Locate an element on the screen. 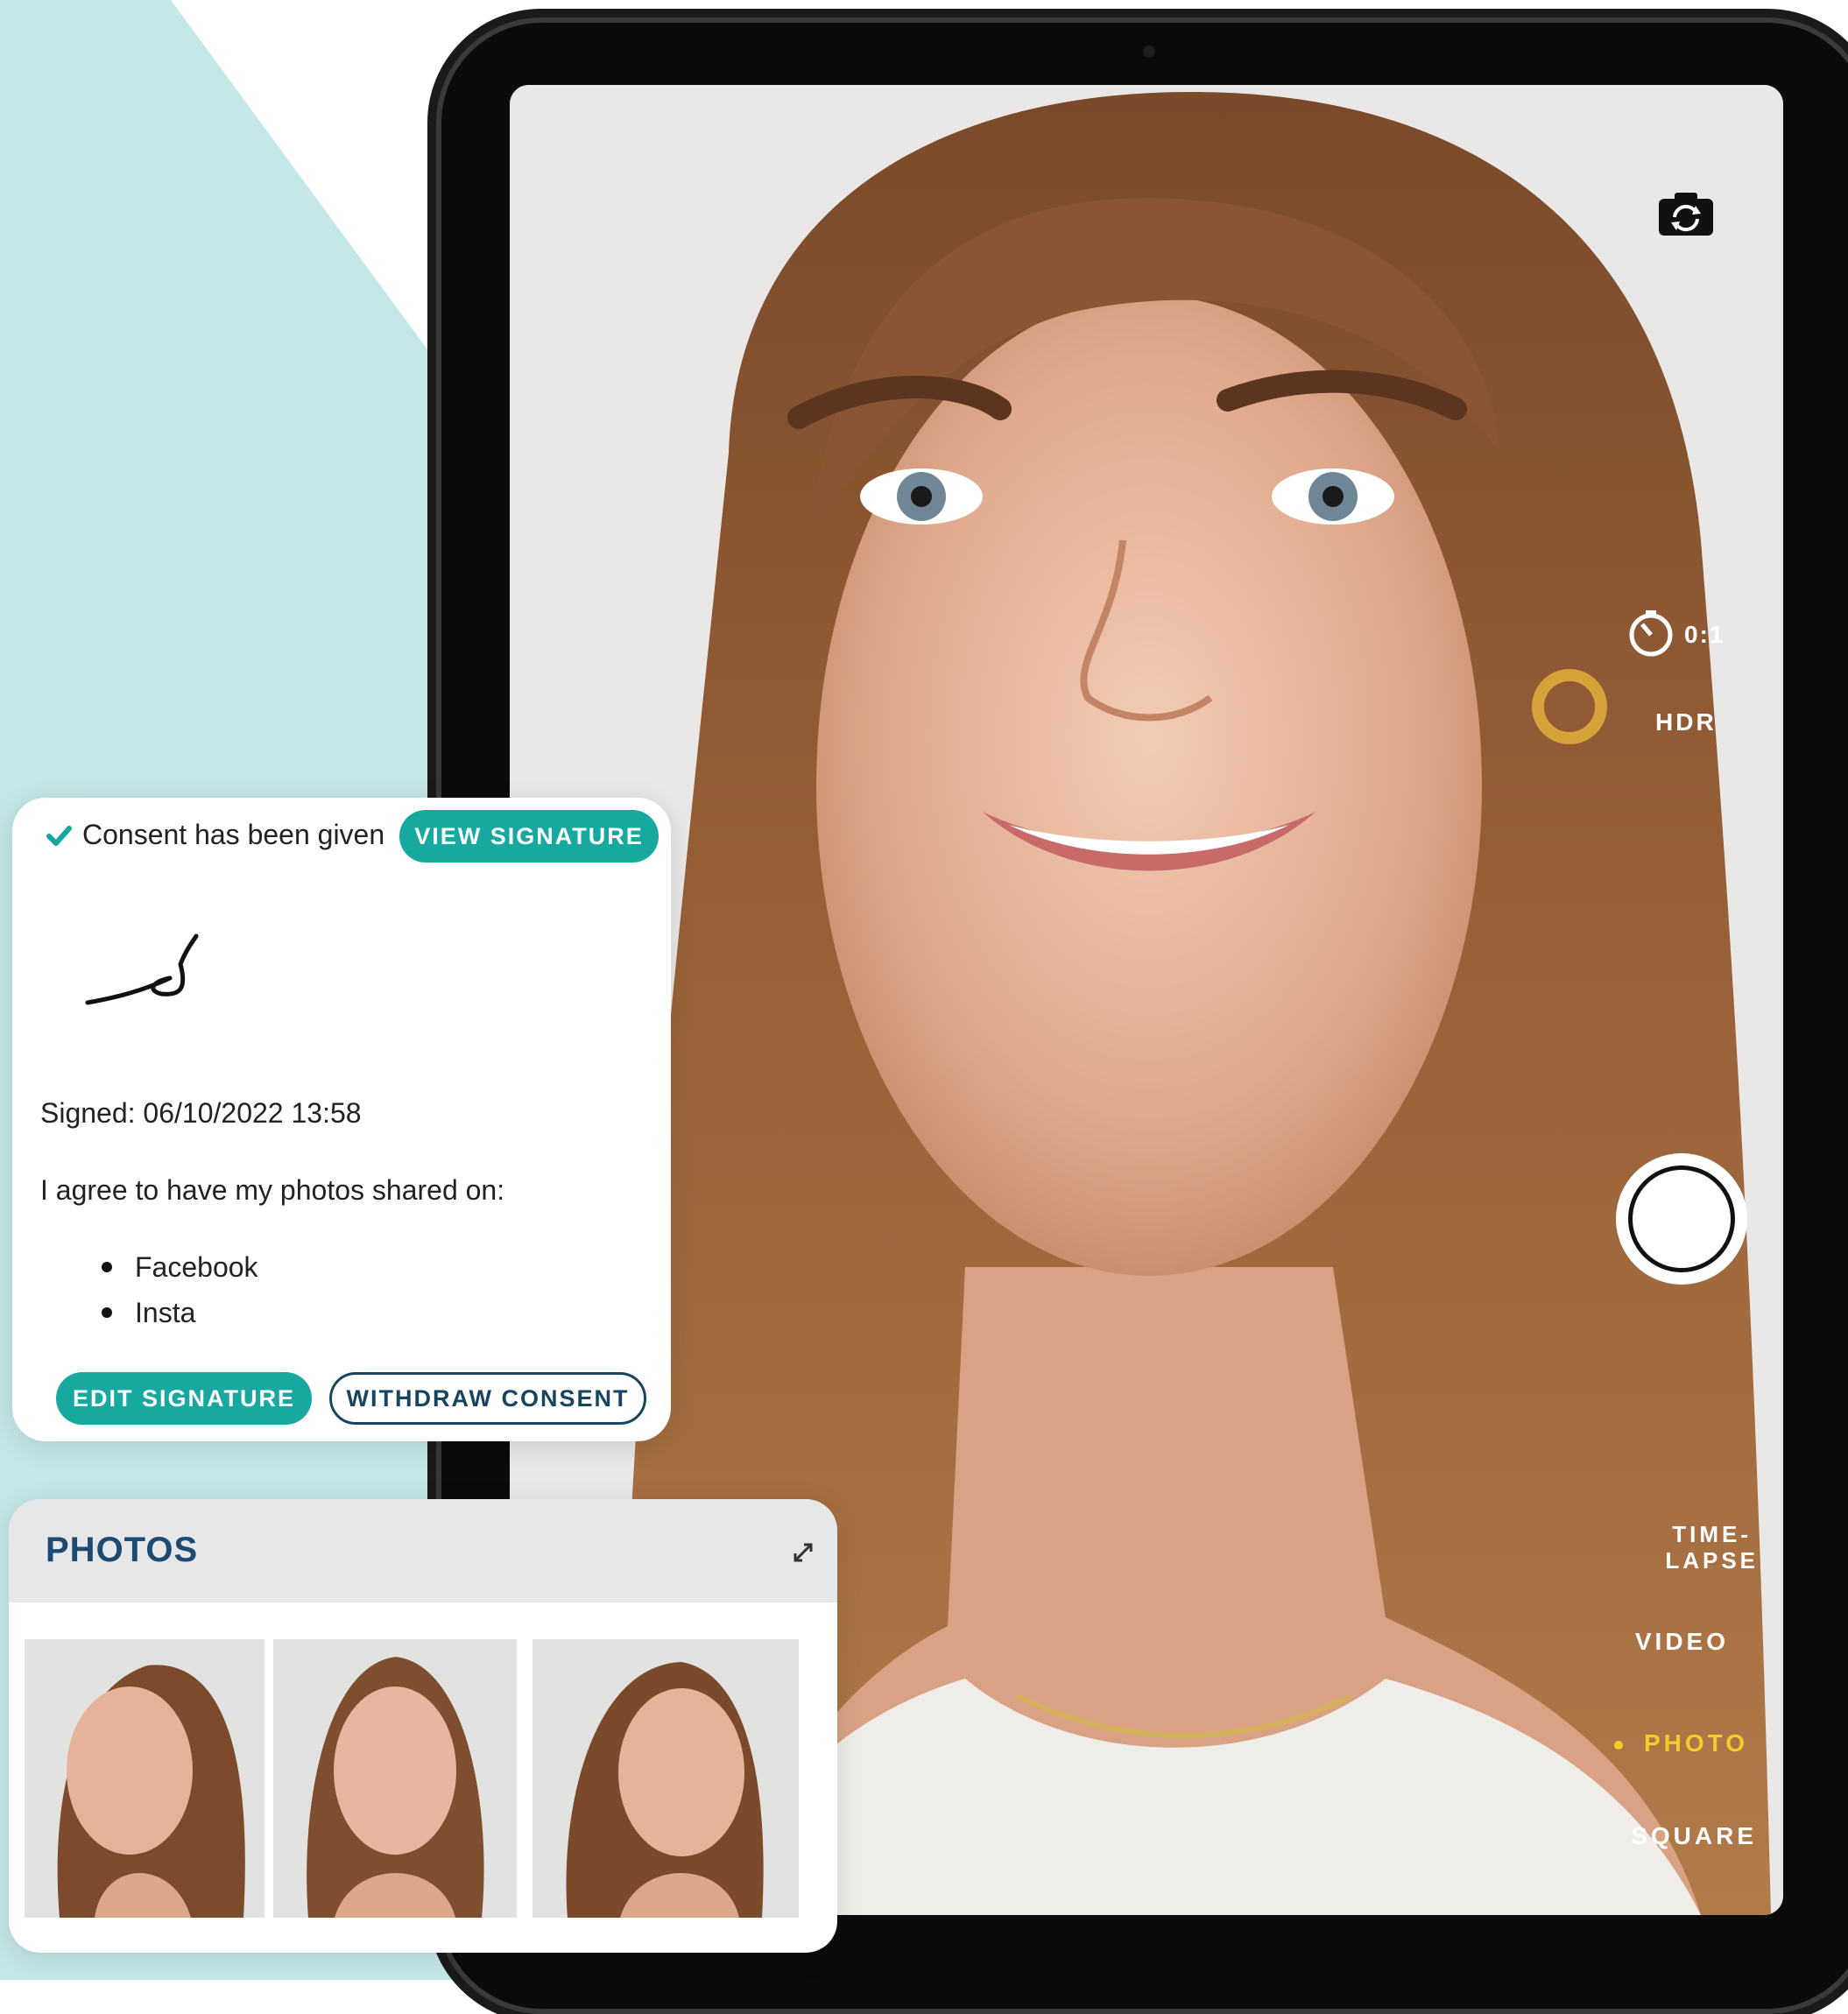 Image resolution: width=1848 pixels, height=2014 pixels. platform-label: Facebook is located at coordinates (196, 1266).